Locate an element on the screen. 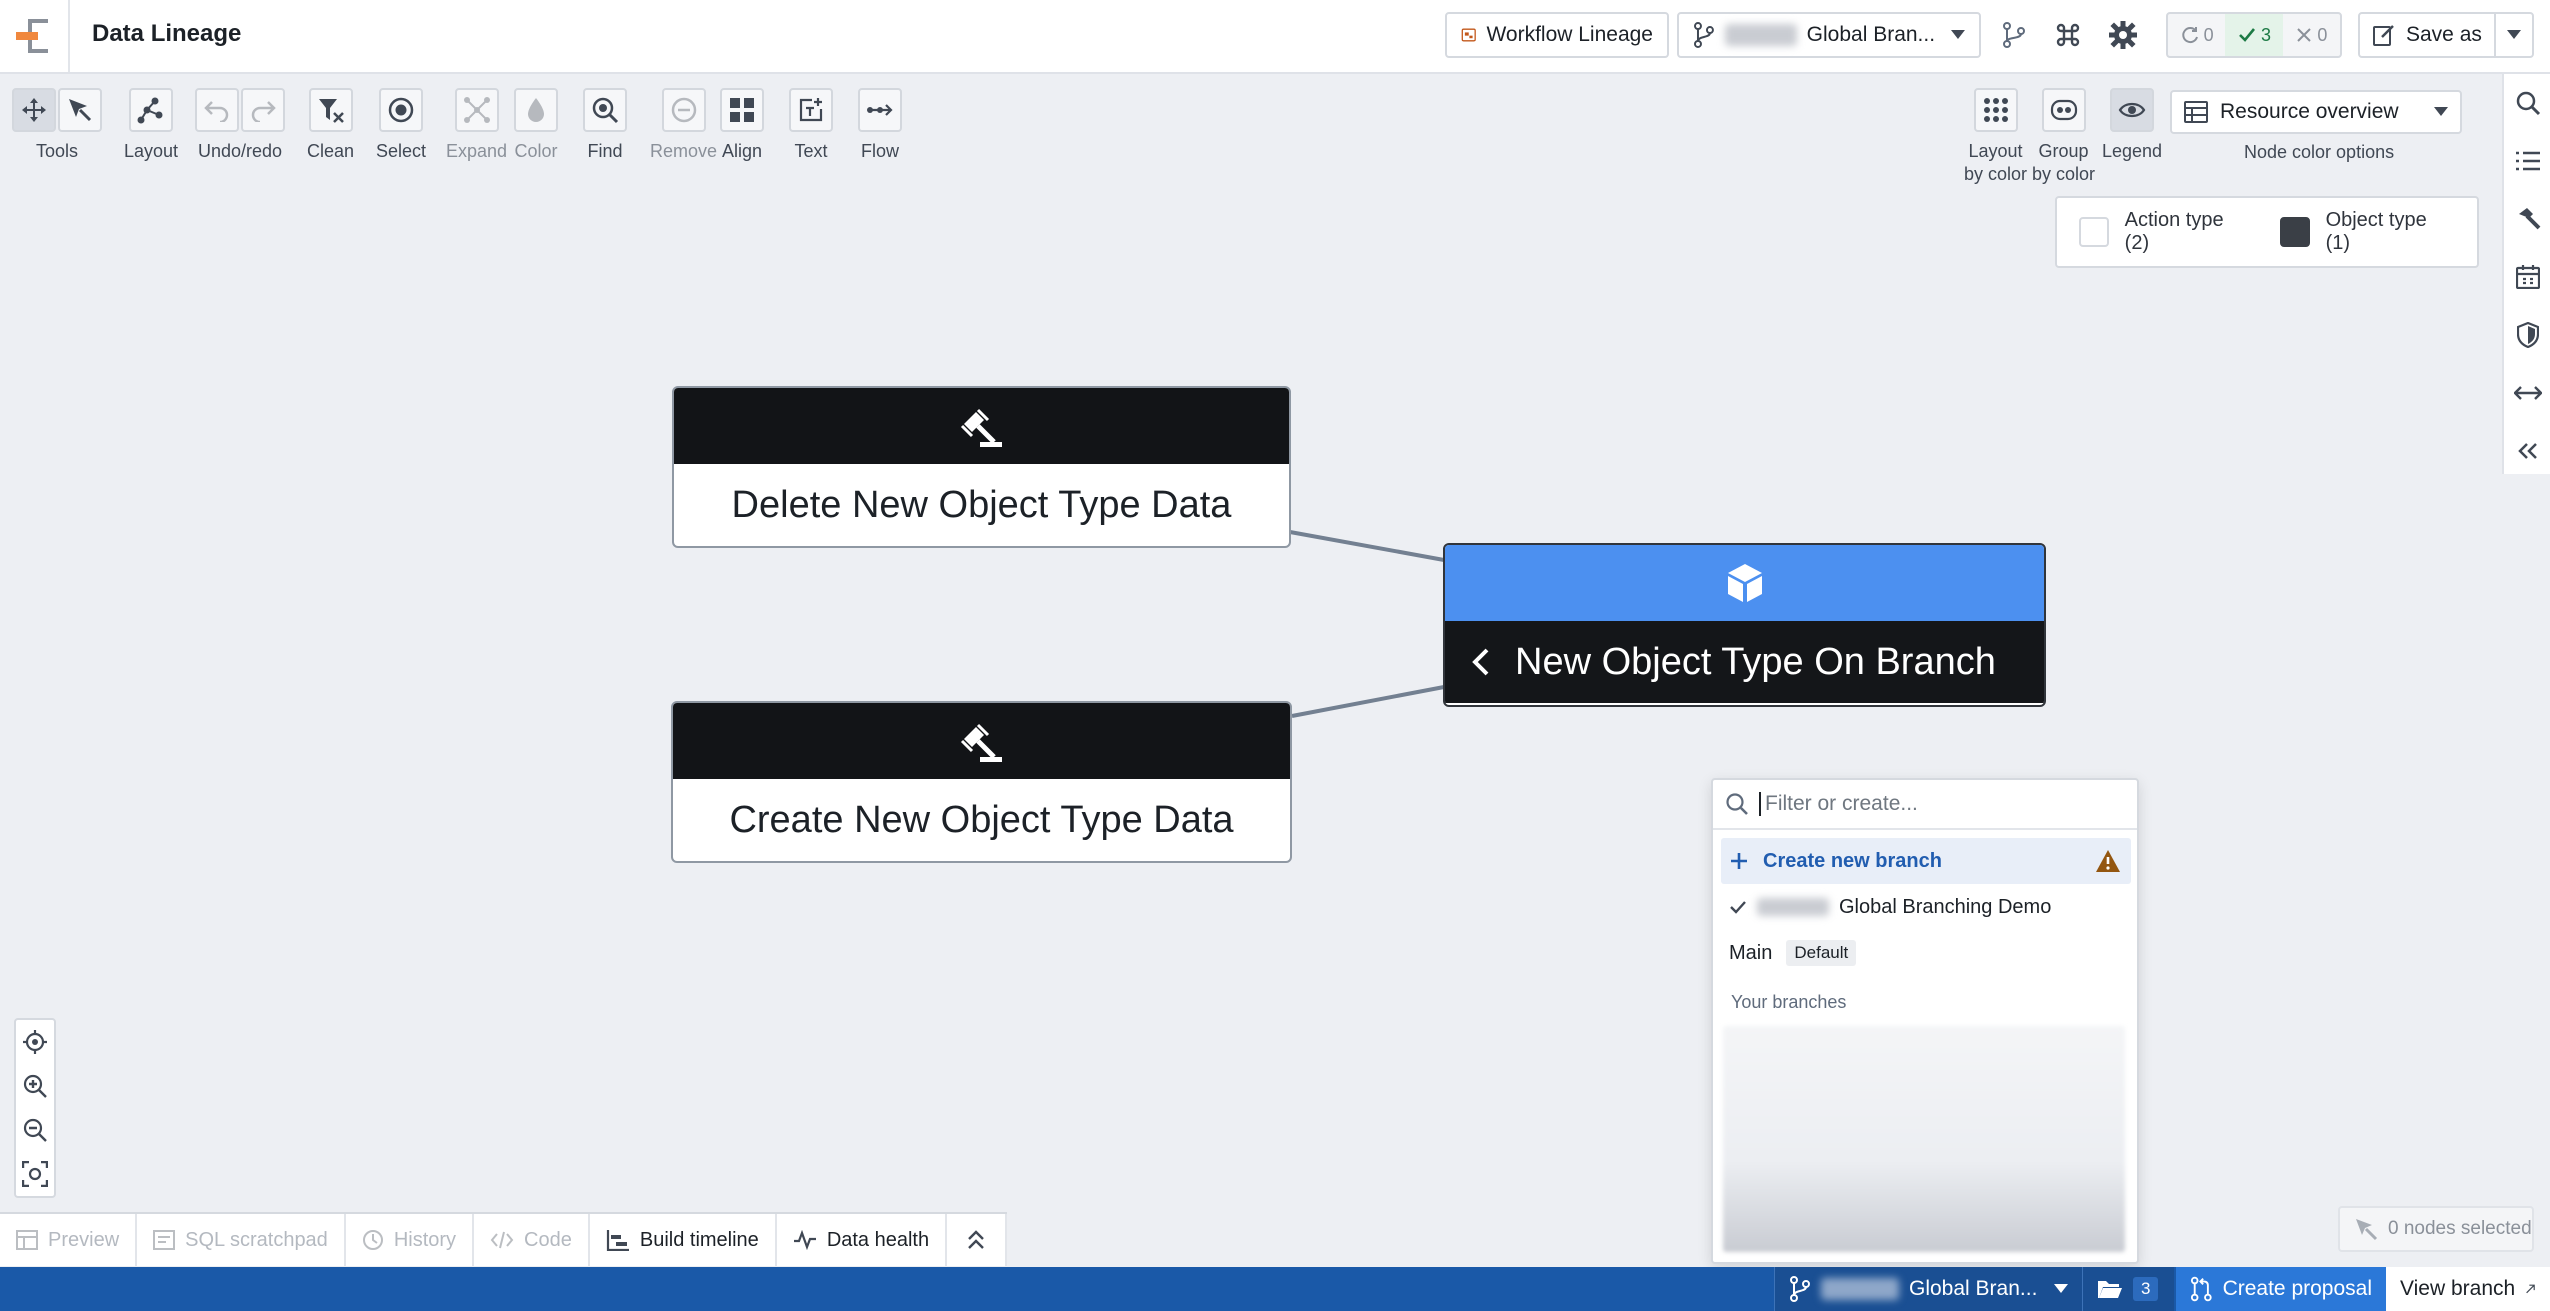  tab-sql-label: SQL scratchpad is located at coordinates (256, 1239).